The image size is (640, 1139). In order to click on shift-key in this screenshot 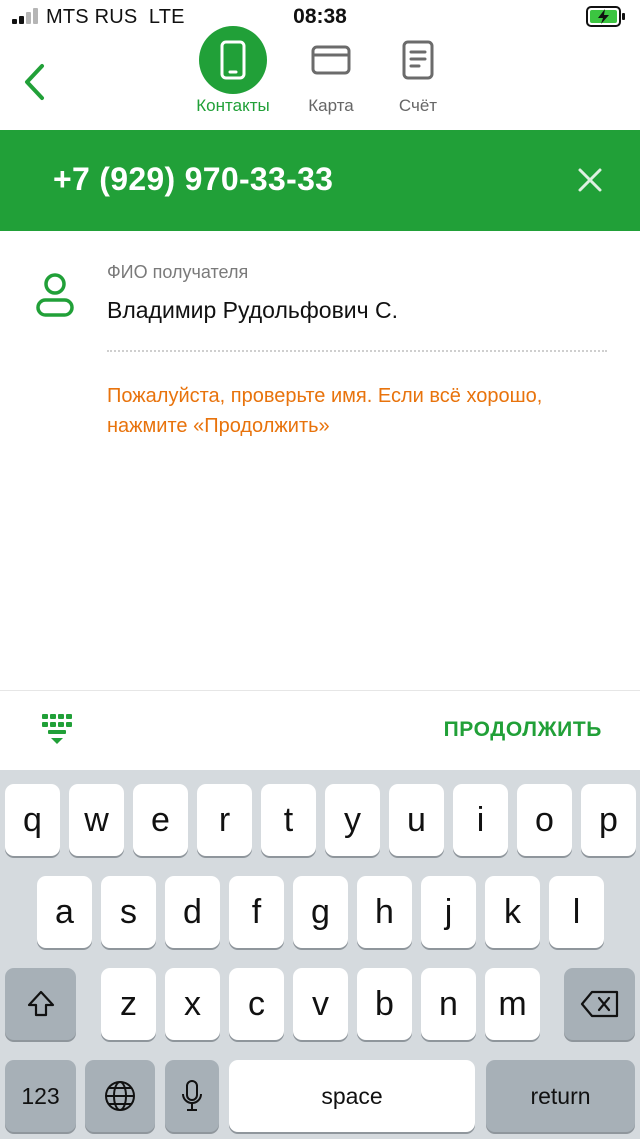, I will do `click(40, 1004)`.